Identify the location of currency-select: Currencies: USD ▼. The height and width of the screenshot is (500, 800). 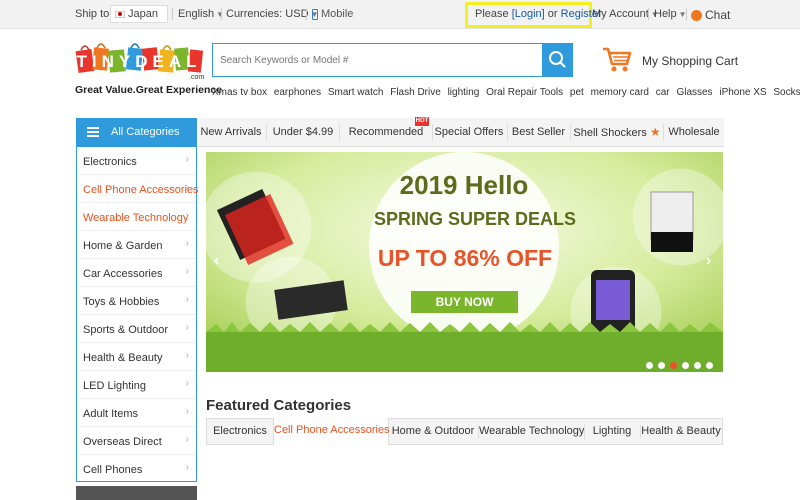
(272, 14).